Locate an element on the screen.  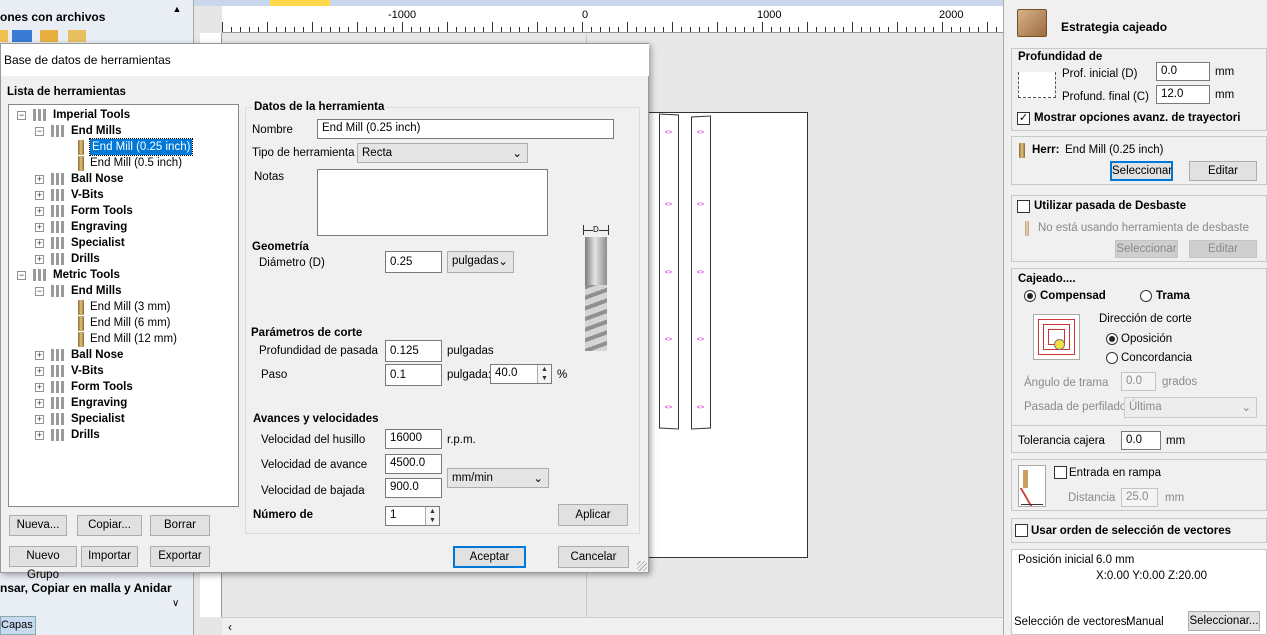
tree-tool-item: End Mill (6 mm) is located at coordinates (123, 323).